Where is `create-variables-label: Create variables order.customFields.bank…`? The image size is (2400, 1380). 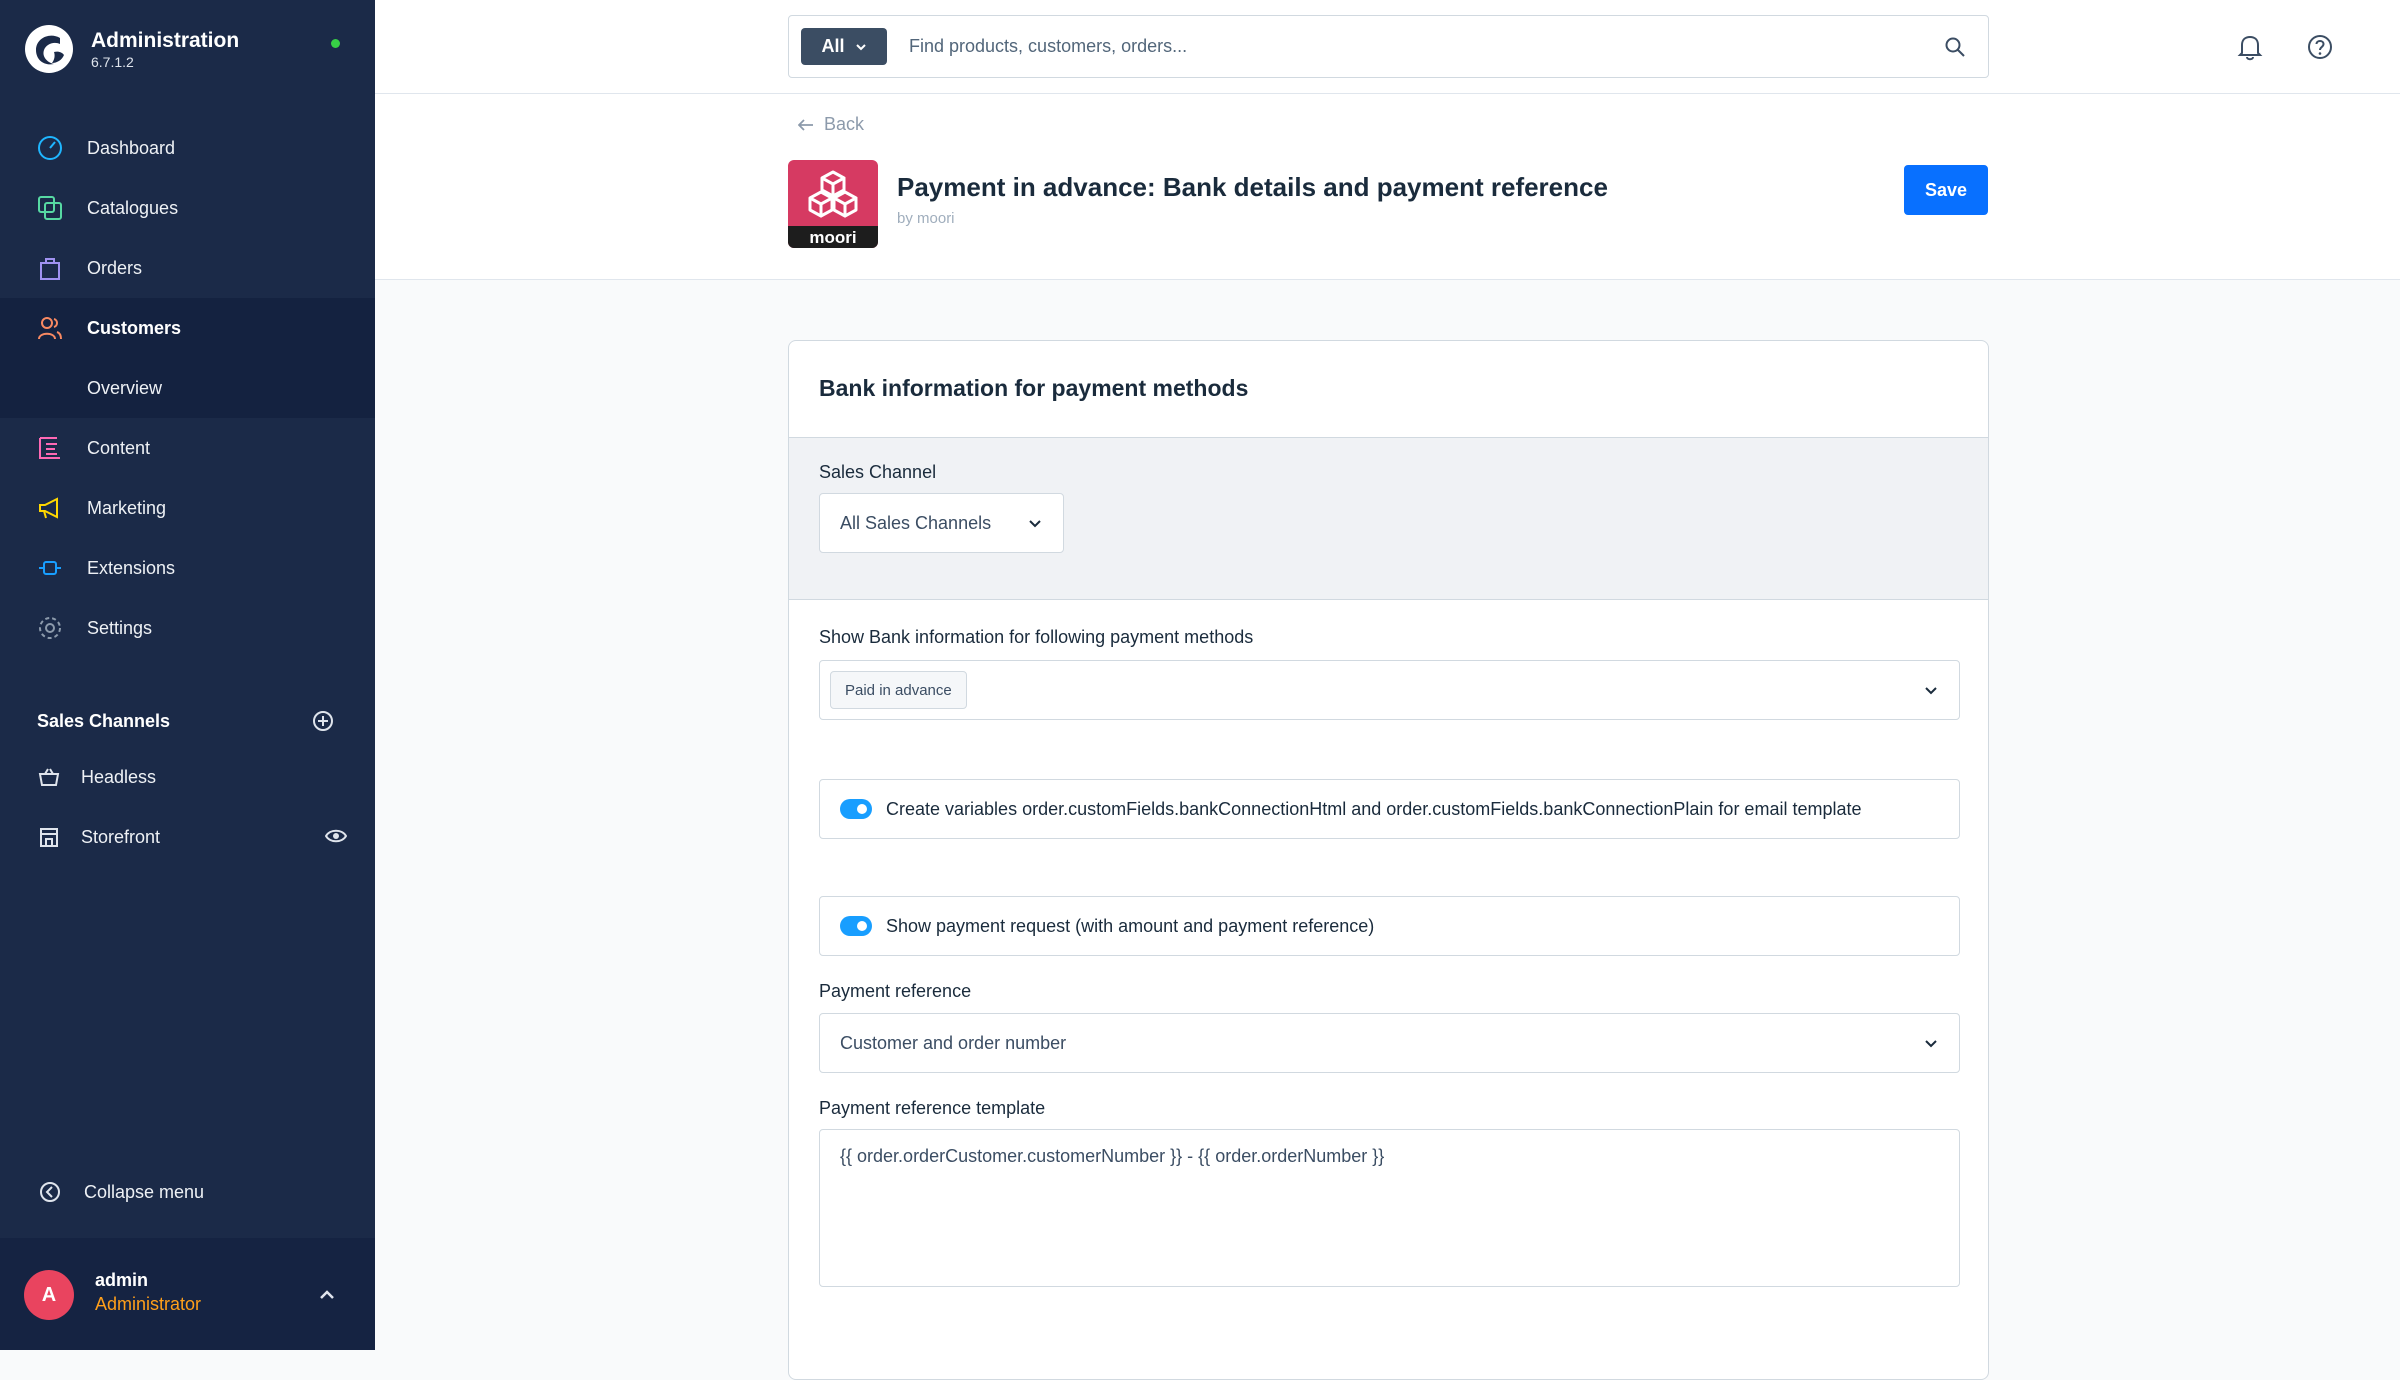
create-variables-label: Create variables order.customFields.bank… is located at coordinates (1374, 808).